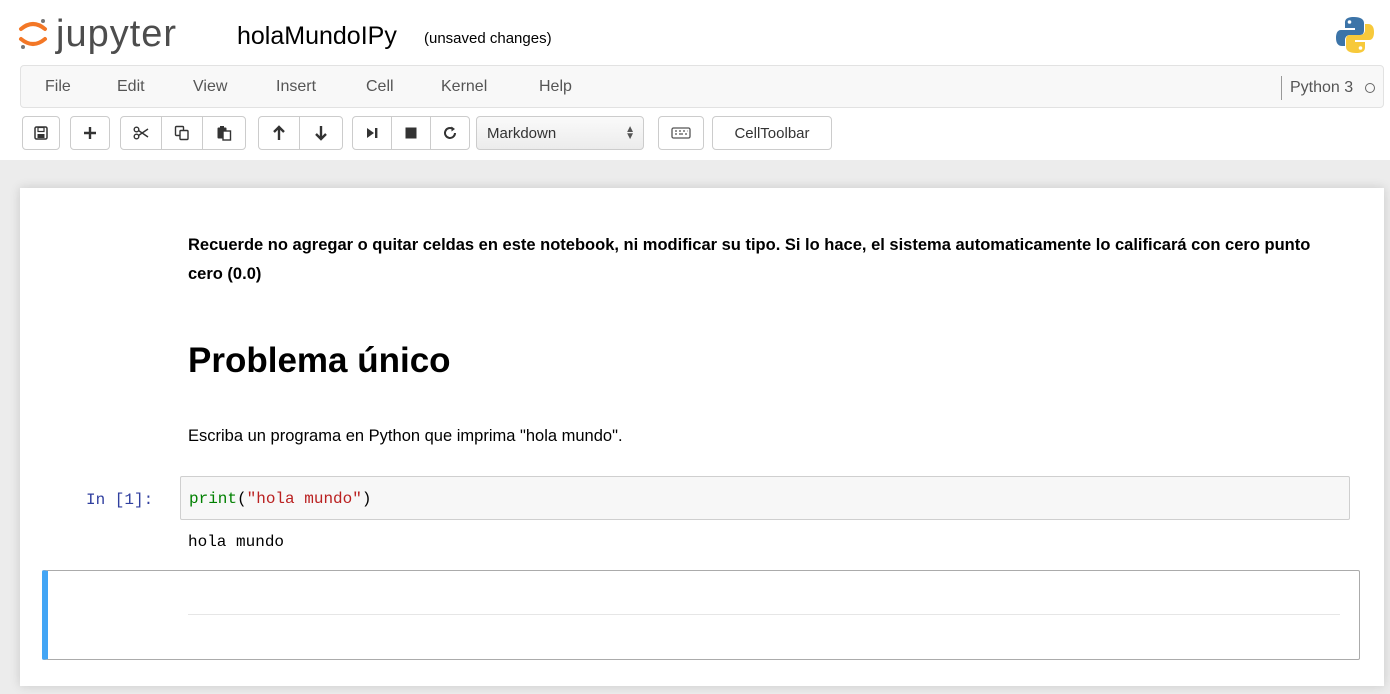  What do you see at coordinates (117, 34) in the screenshot?
I see `jupyter-logo-text: jupyter` at bounding box center [117, 34].